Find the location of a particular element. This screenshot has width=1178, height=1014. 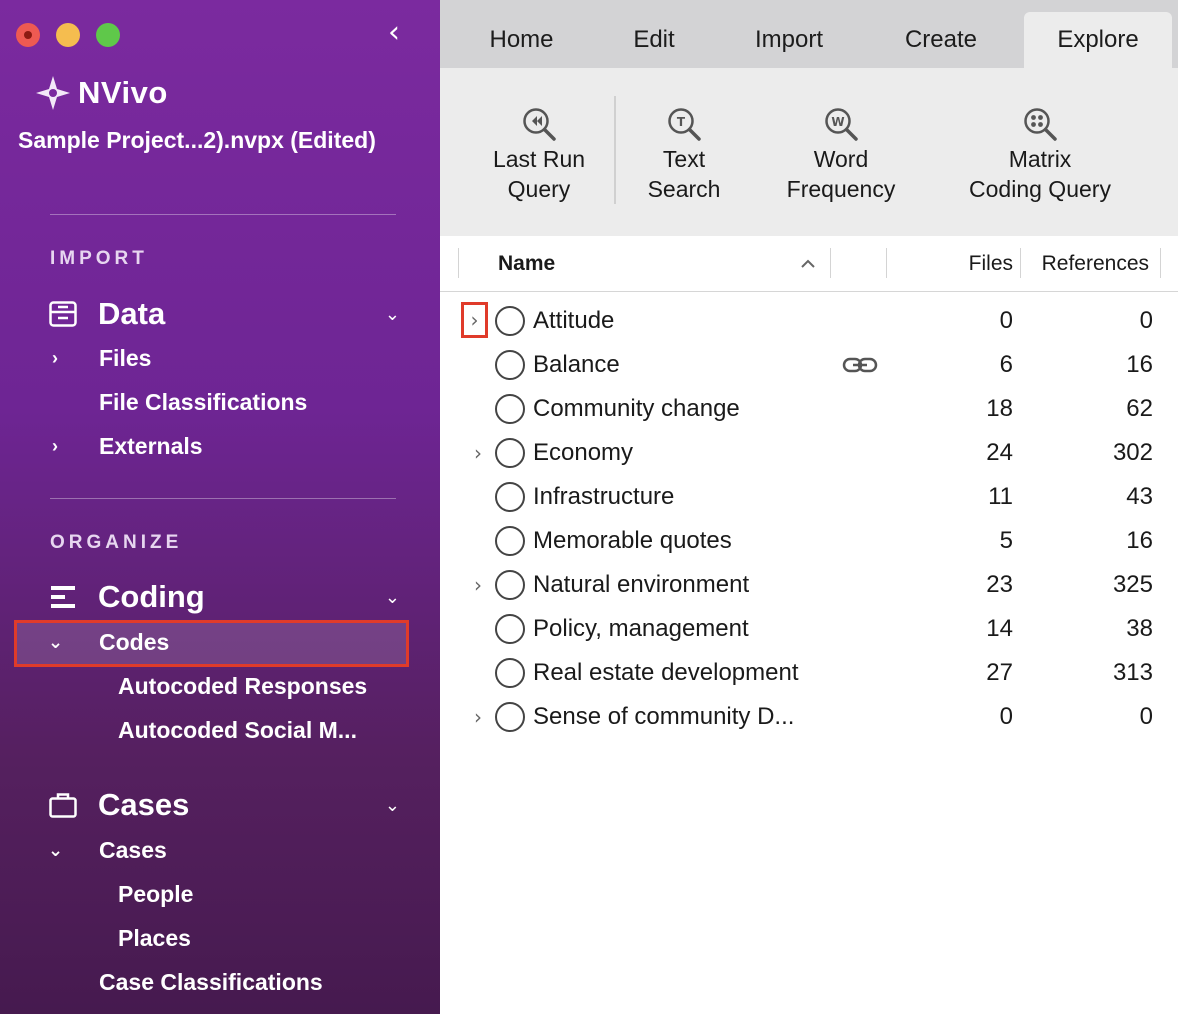

sidebar-item-cases: ⌄ Cases is located at coordinates (225, 850).